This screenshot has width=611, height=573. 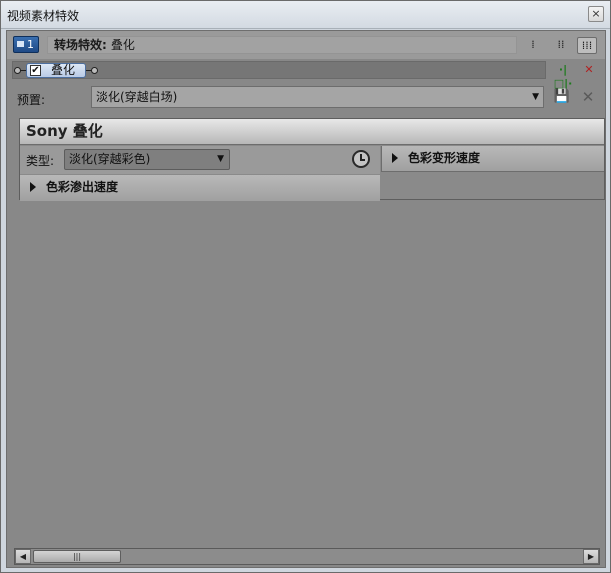 What do you see at coordinates (122, 45) in the screenshot?
I see `transition-fx-value: 叠化` at bounding box center [122, 45].